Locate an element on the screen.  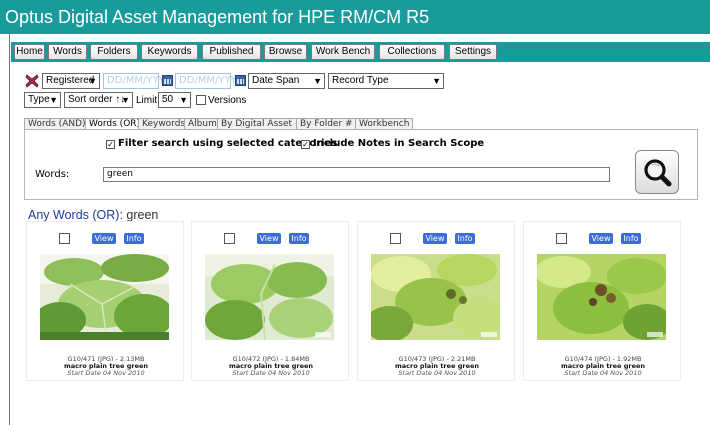
nav-keywords-button: Keywords is located at coordinates (169, 52).